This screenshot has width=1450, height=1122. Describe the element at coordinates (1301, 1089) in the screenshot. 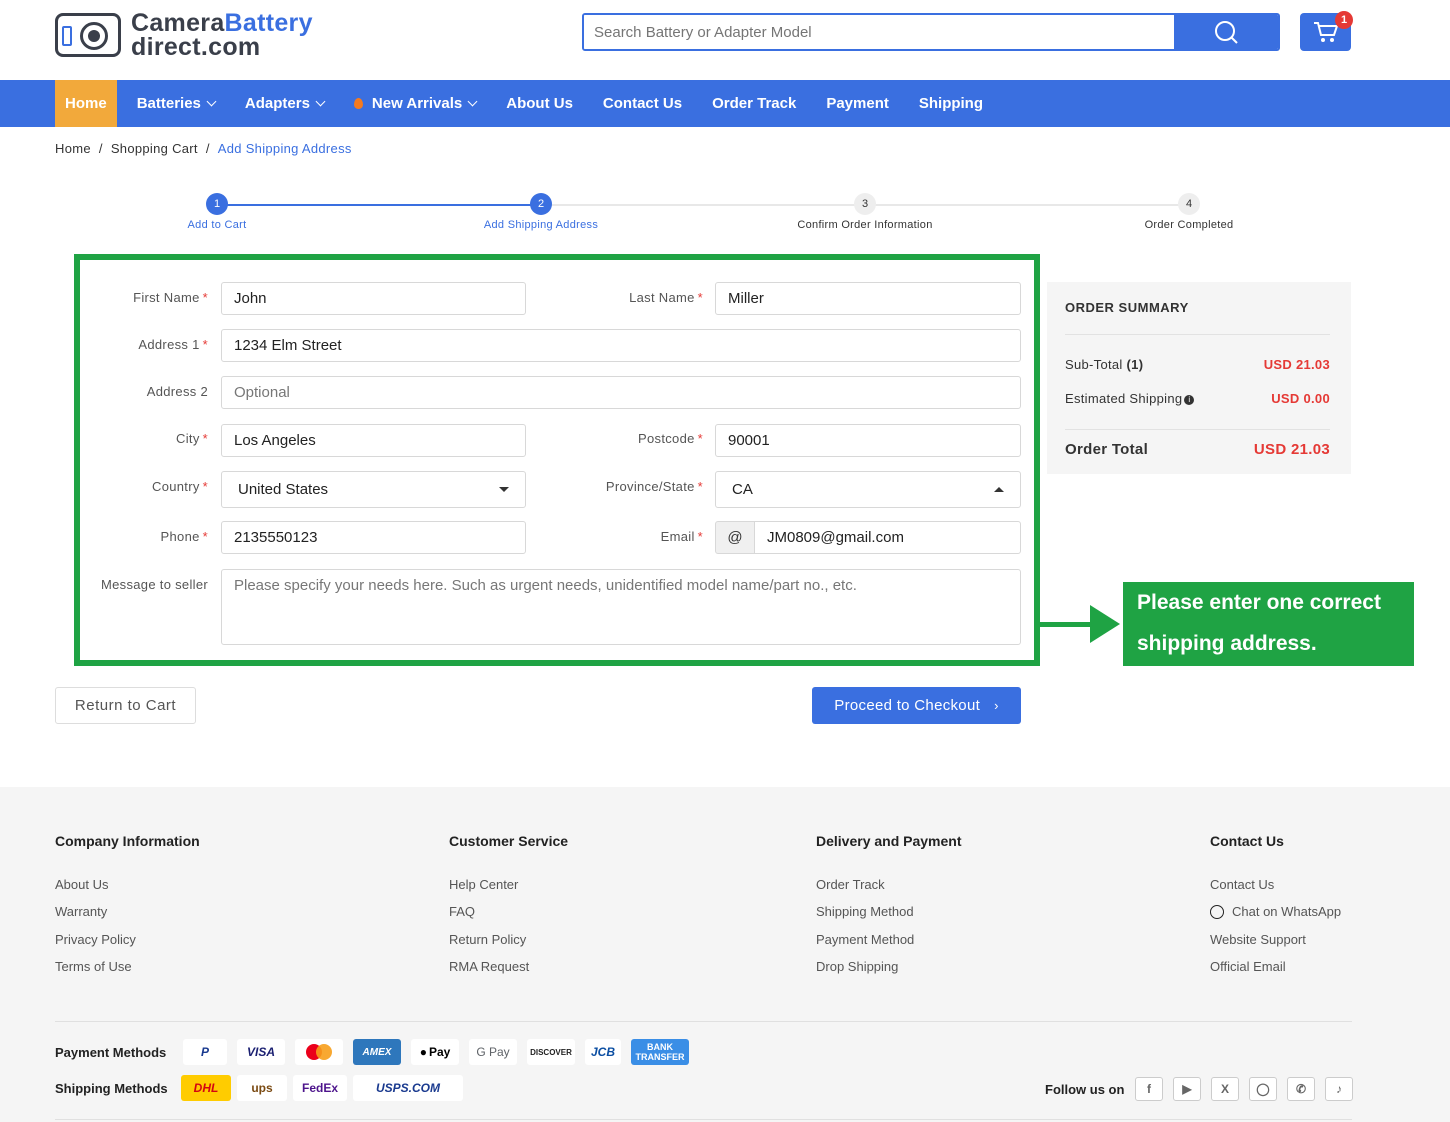

I see `whatsapp-icon: ✆` at that location.